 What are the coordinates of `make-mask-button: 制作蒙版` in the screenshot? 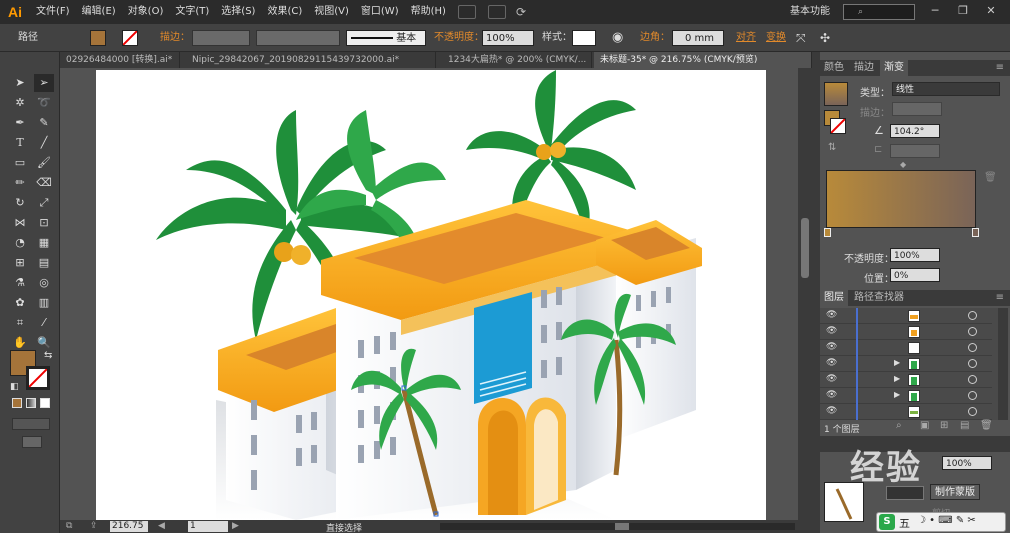 It's located at (955, 492).